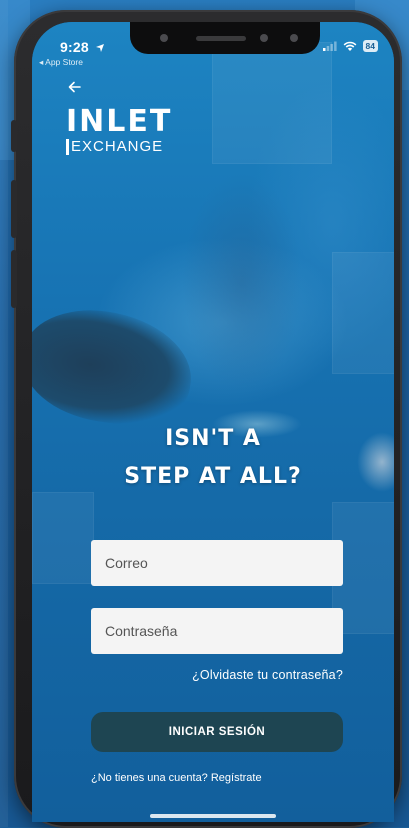 This screenshot has height=828, width=409. I want to click on signal-icon, so click(329, 46).